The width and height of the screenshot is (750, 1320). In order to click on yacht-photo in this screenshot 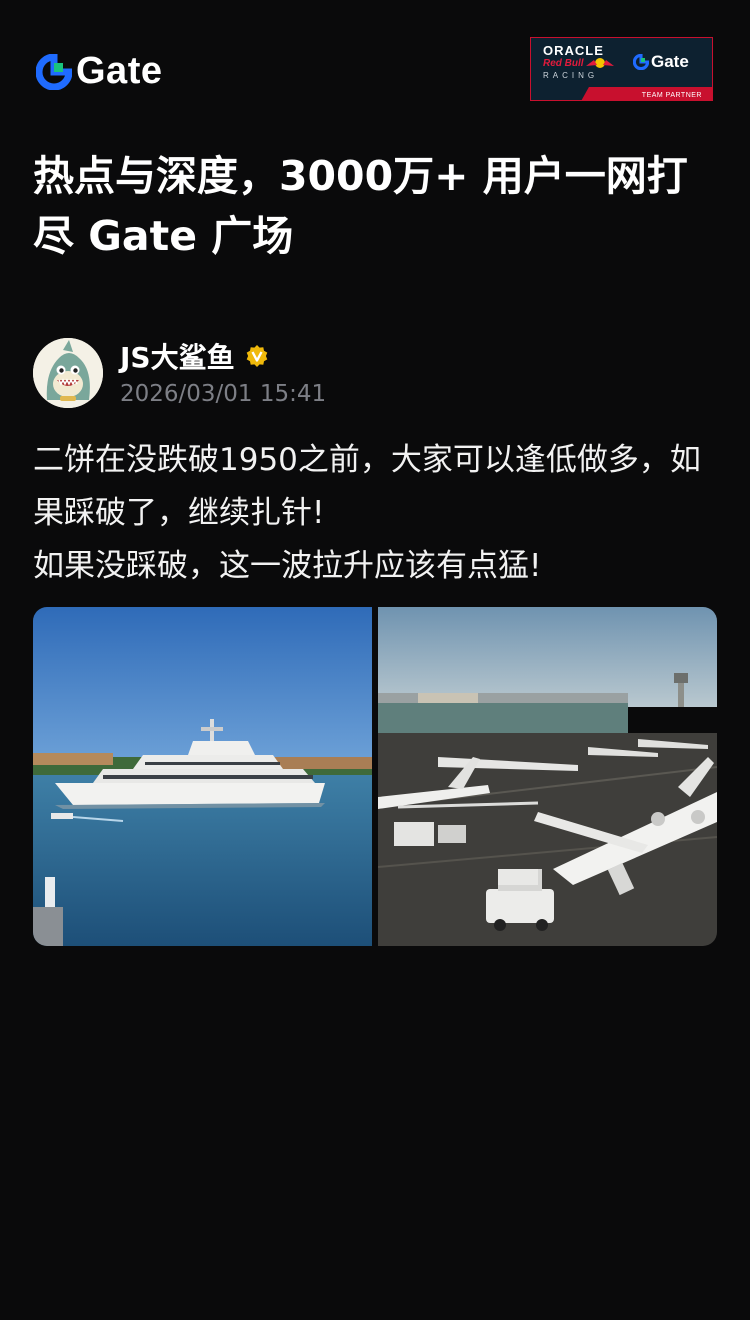, I will do `click(202, 776)`.